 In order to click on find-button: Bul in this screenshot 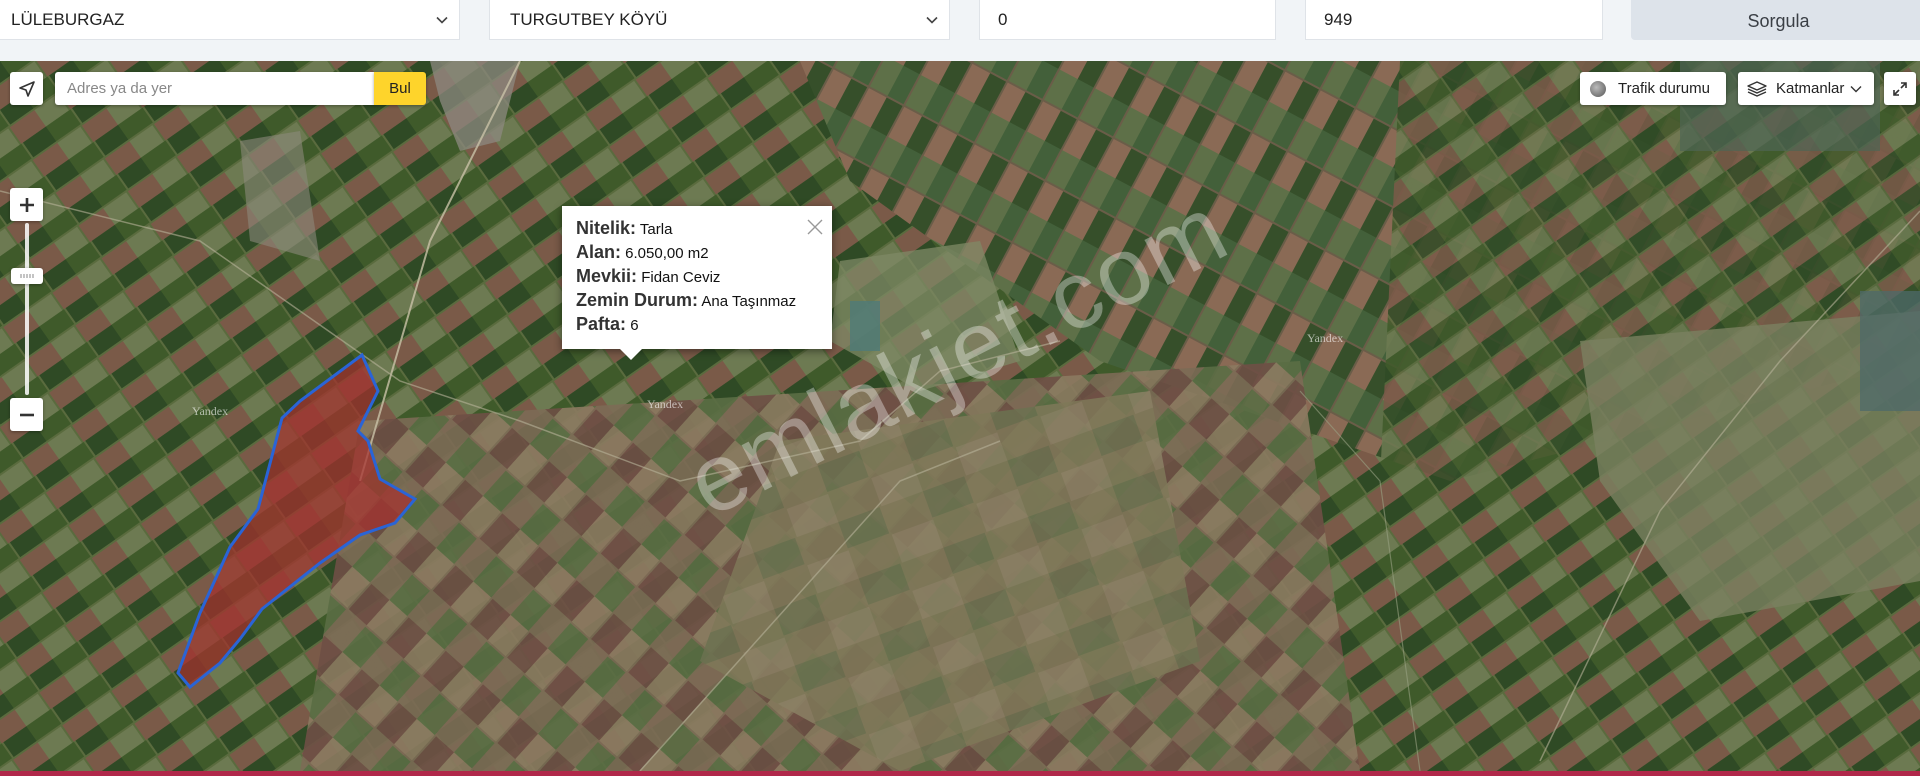, I will do `click(400, 88)`.